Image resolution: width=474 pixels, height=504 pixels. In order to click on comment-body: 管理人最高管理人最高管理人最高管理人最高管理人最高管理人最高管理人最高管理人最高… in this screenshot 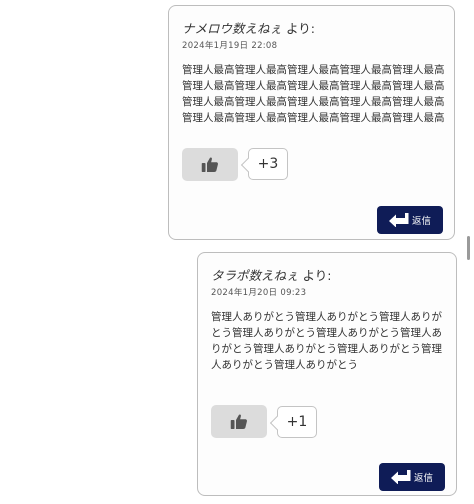, I will do `click(313, 94)`.